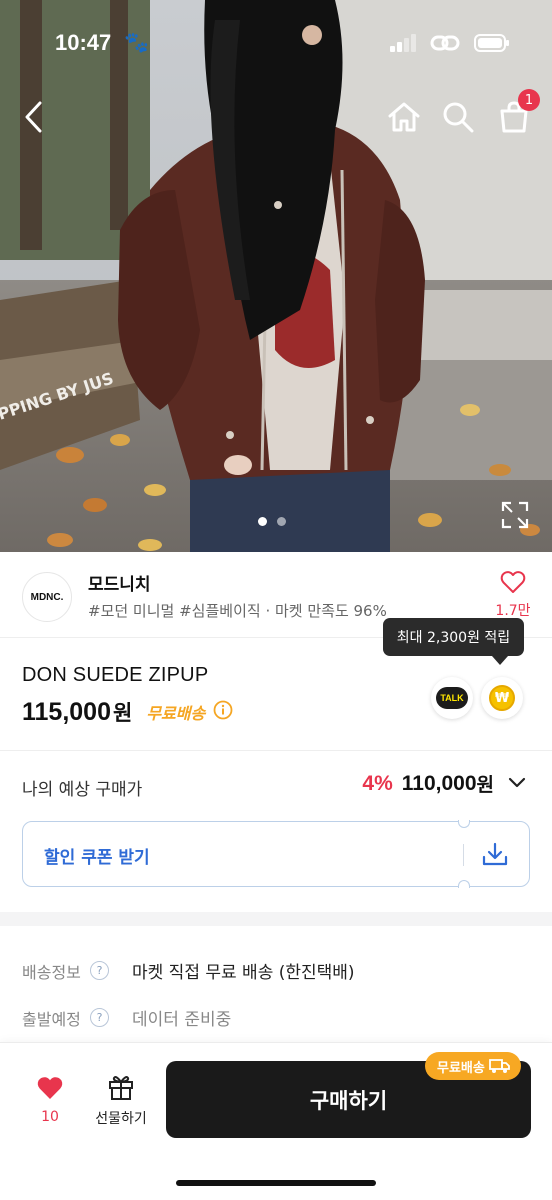  Describe the element at coordinates (82, 790) in the screenshot. I see `expected-price-label: 나의 예상 구매가` at that location.